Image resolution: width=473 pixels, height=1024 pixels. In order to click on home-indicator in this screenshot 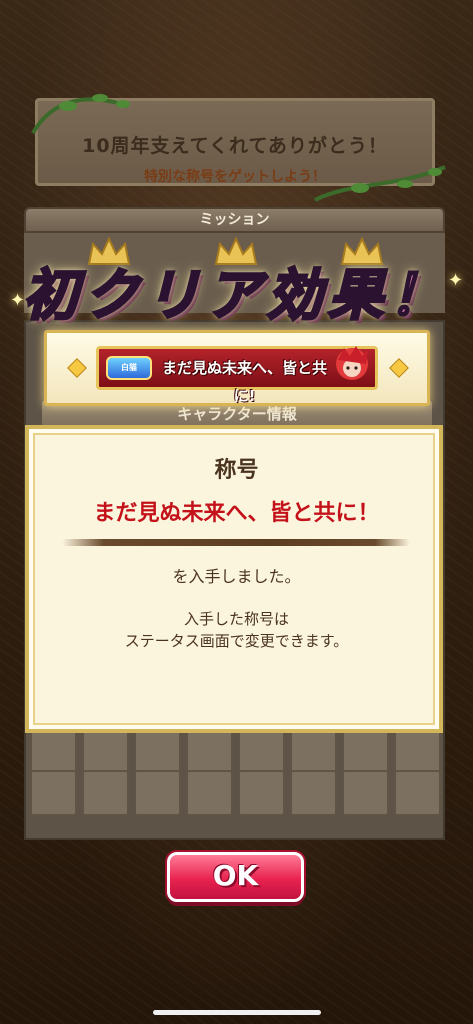, I will do `click(237, 1012)`.